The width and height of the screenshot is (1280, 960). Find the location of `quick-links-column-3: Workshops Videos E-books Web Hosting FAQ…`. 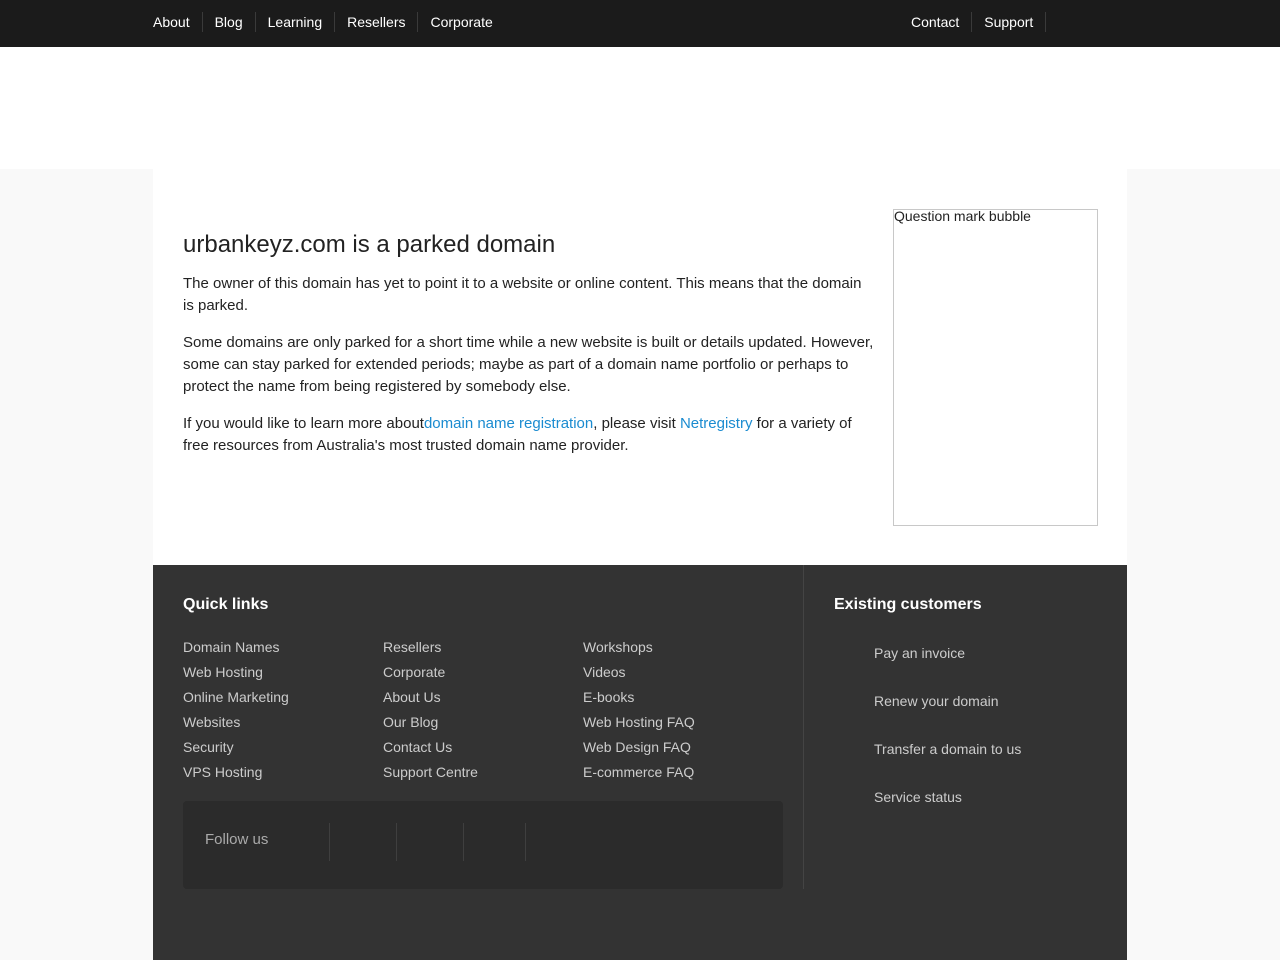

quick-links-column-3: Workshops Videos E-books Web Hosting FAQ… is located at coordinates (683, 710).